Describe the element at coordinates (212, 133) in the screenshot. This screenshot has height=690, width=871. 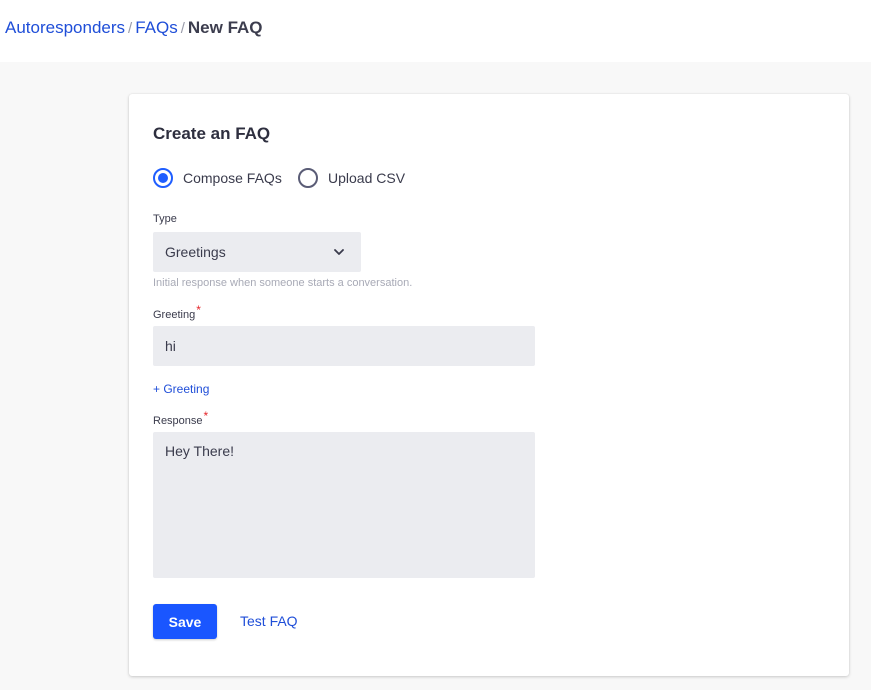
I see `form-title: Create an FAQ` at that location.